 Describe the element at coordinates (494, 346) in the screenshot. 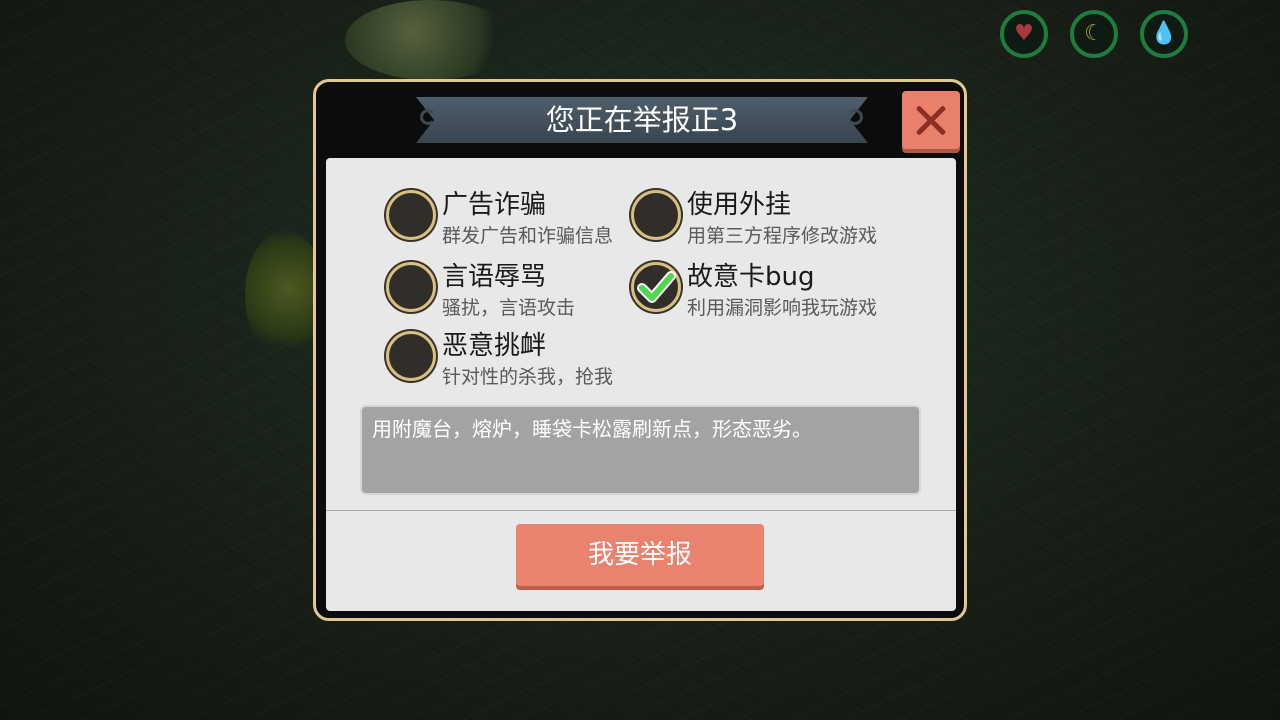

I see `option-title: 恶意挑衅` at that location.